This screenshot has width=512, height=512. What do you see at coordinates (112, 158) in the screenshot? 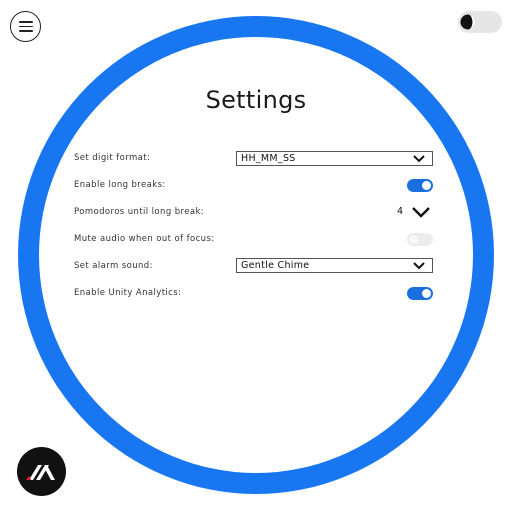
I see `digit-format-label: Set digit format:` at bounding box center [112, 158].